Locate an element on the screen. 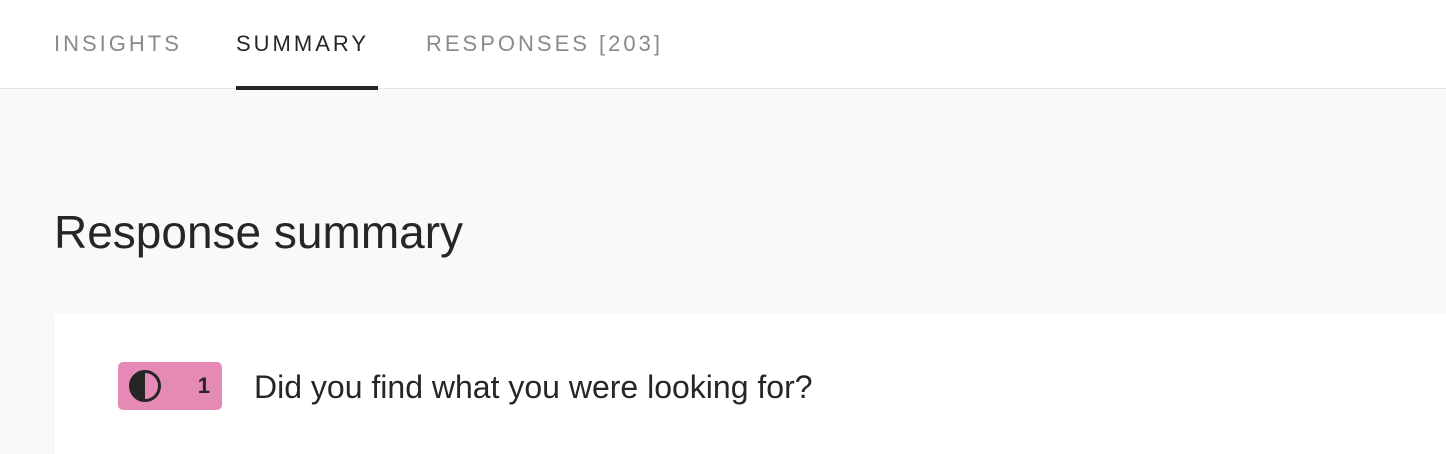  question-number: 1 is located at coordinates (203, 385).